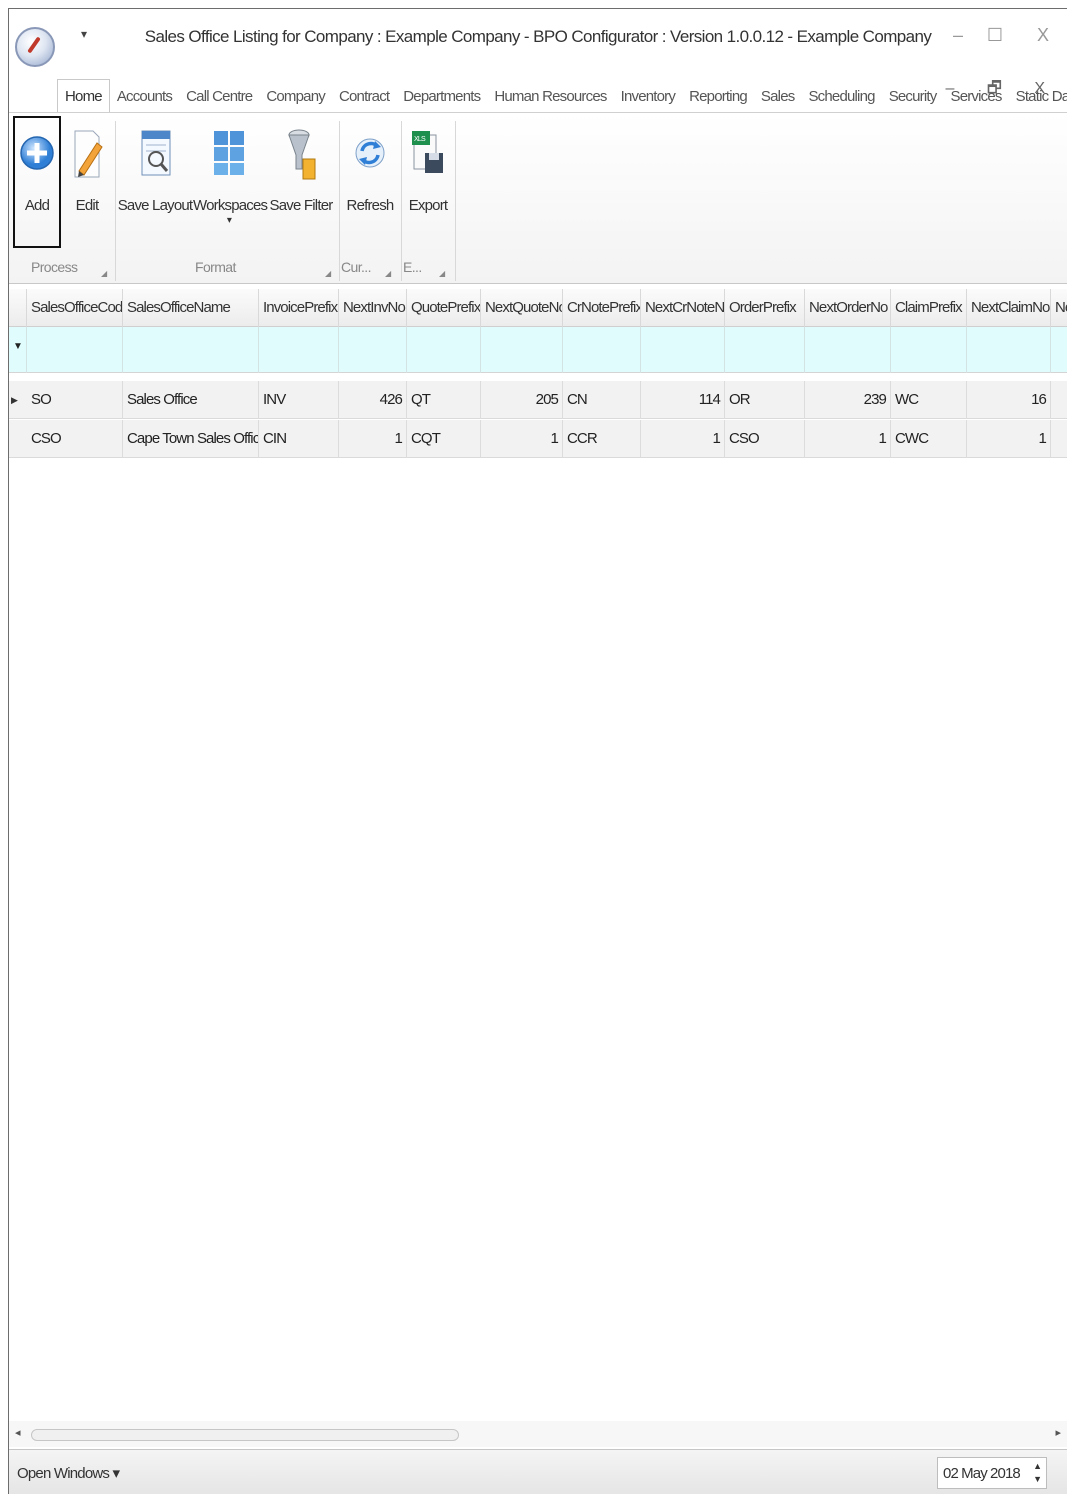 The height and width of the screenshot is (1494, 1067). Describe the element at coordinates (765, 439) in the screenshot. I see `cell-orderprefix: CSO` at that location.